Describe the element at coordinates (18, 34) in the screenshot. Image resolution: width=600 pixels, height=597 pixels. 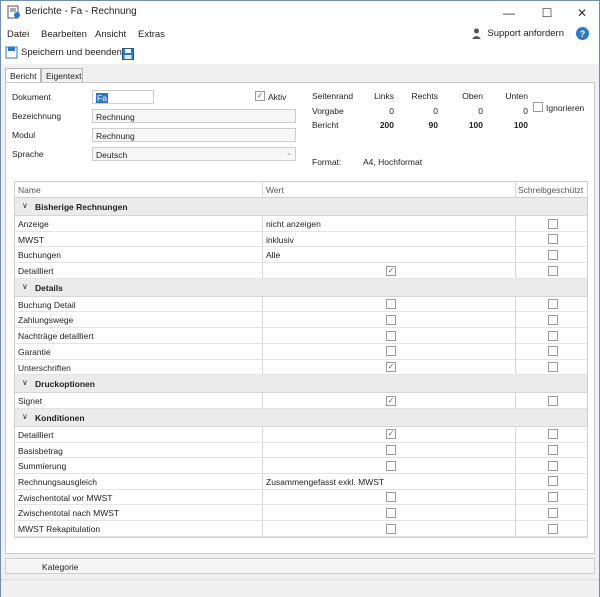
I see `menu-datei: Datei` at that location.